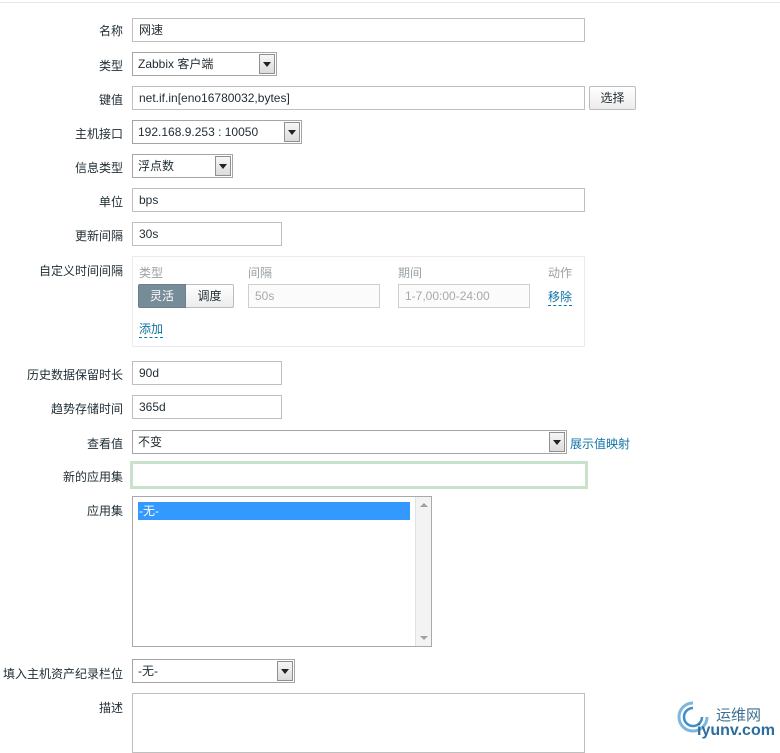 This screenshot has height=753, width=780. I want to click on history-input: 90d, so click(207, 373).